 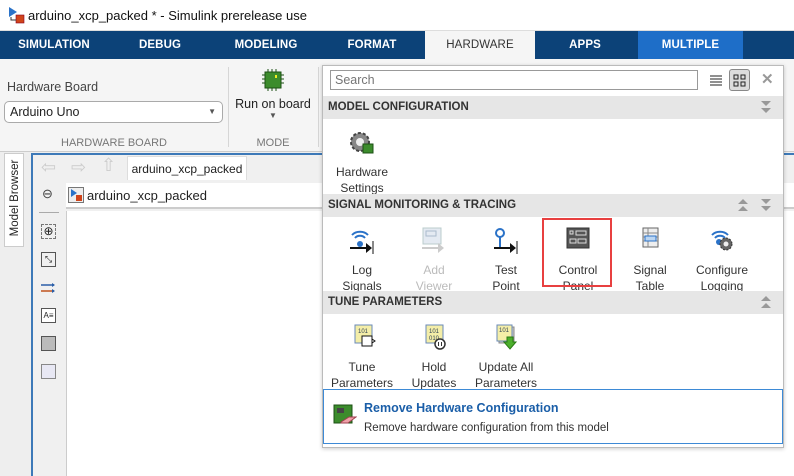 What do you see at coordinates (650, 270) in the screenshot?
I see `item-label: Signal` at bounding box center [650, 270].